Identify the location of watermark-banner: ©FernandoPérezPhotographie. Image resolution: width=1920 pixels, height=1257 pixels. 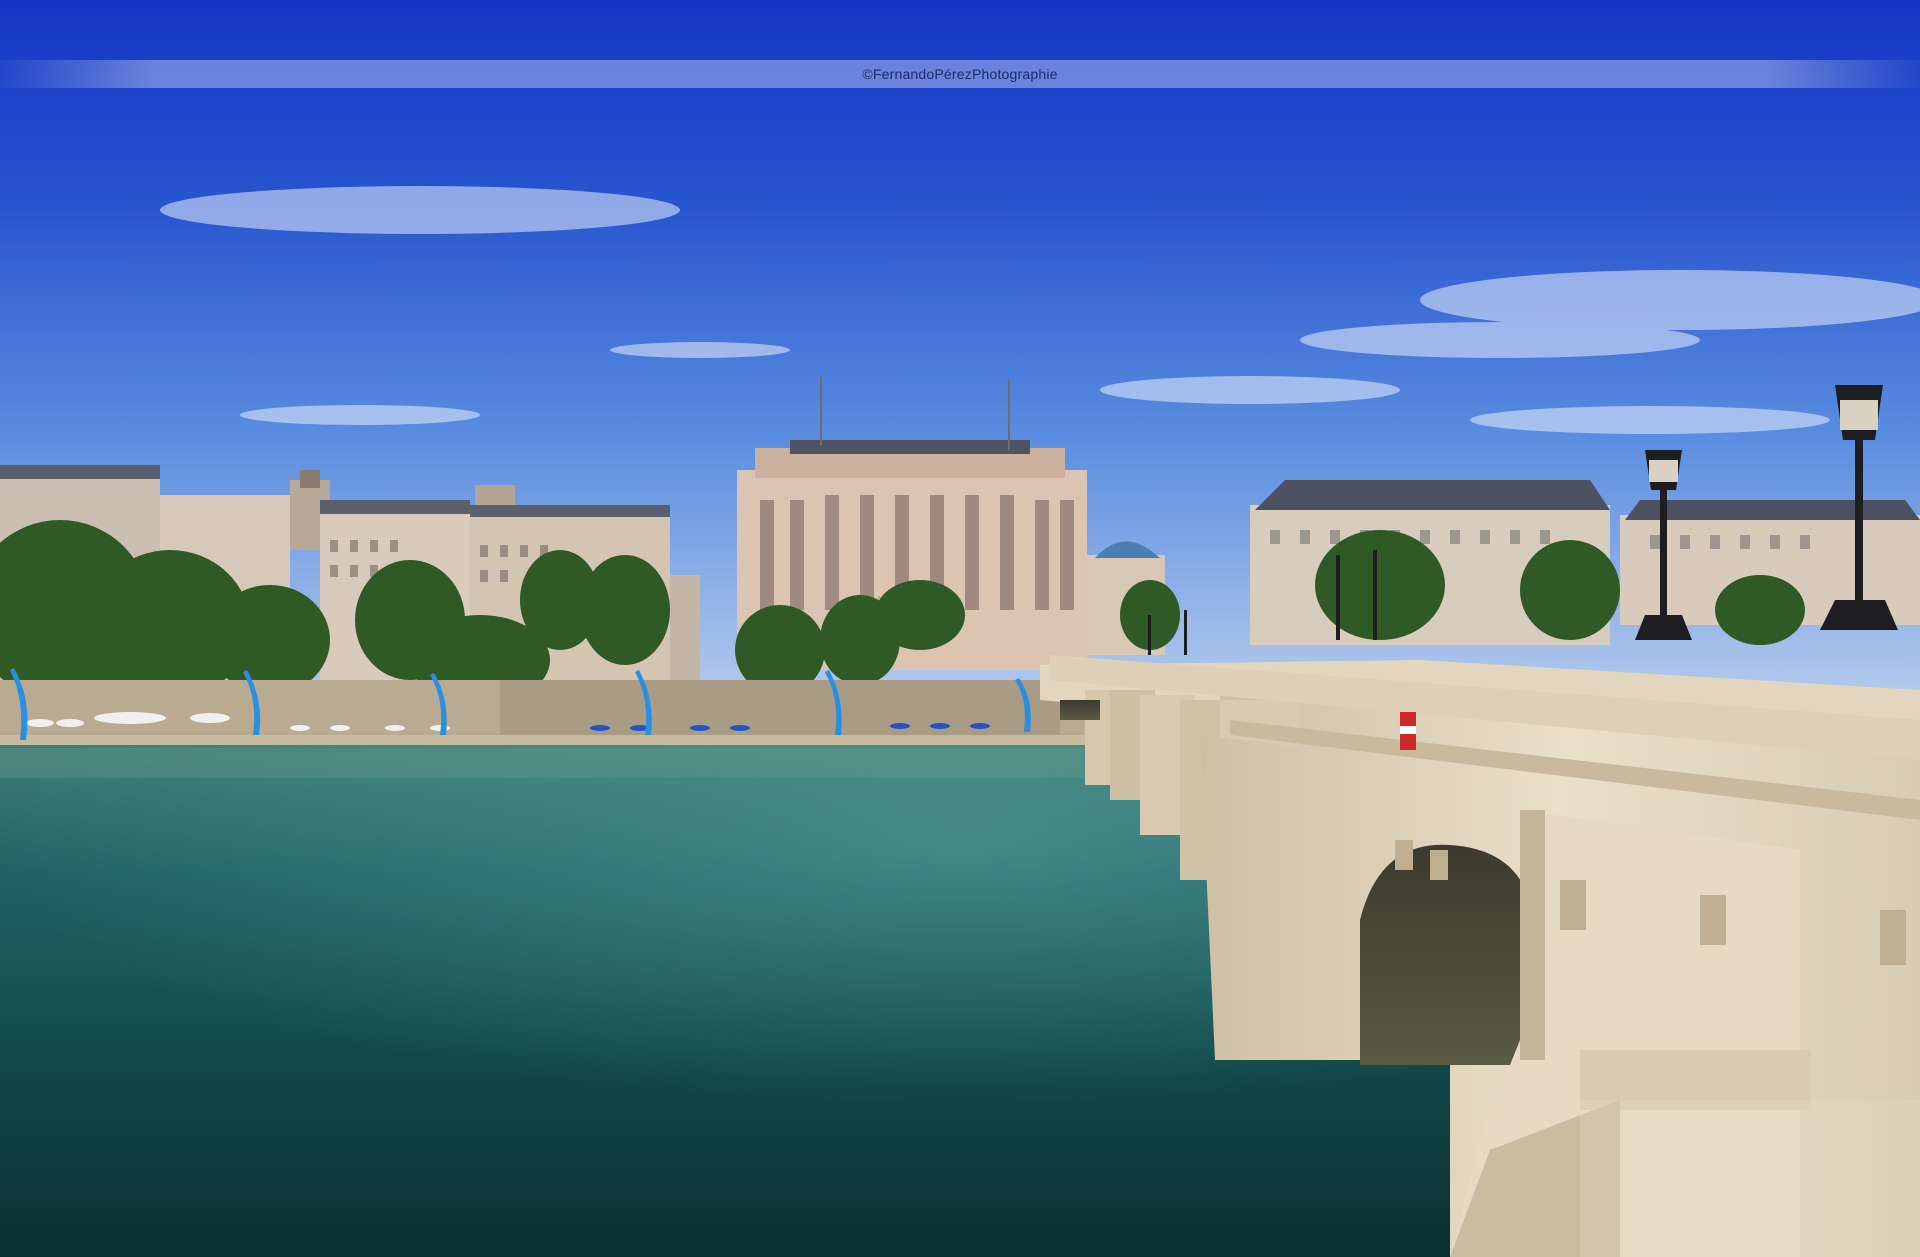
(960, 74).